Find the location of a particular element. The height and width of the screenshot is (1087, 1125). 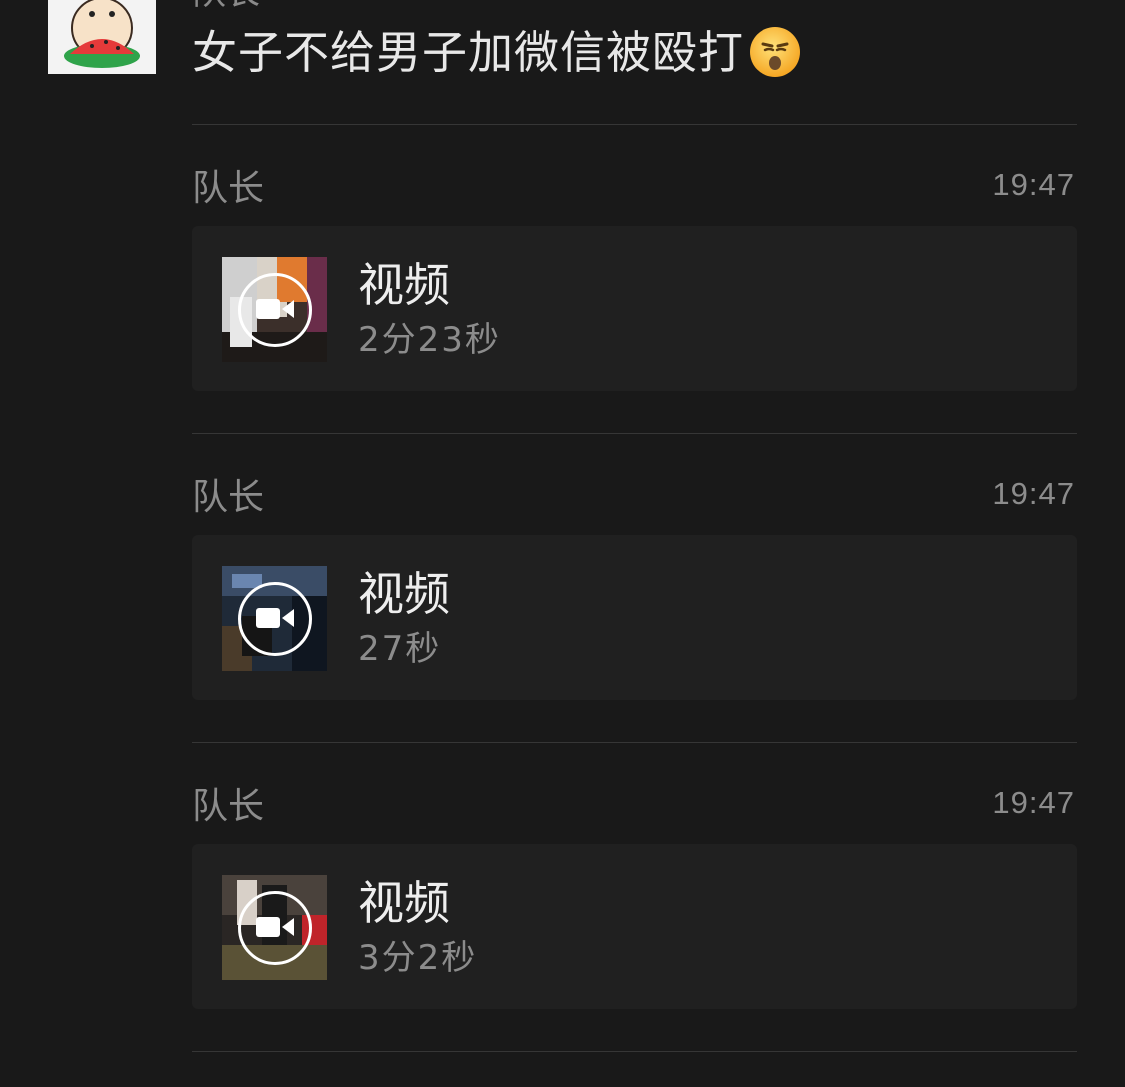

video-duration: 27秒 is located at coordinates (400, 649).